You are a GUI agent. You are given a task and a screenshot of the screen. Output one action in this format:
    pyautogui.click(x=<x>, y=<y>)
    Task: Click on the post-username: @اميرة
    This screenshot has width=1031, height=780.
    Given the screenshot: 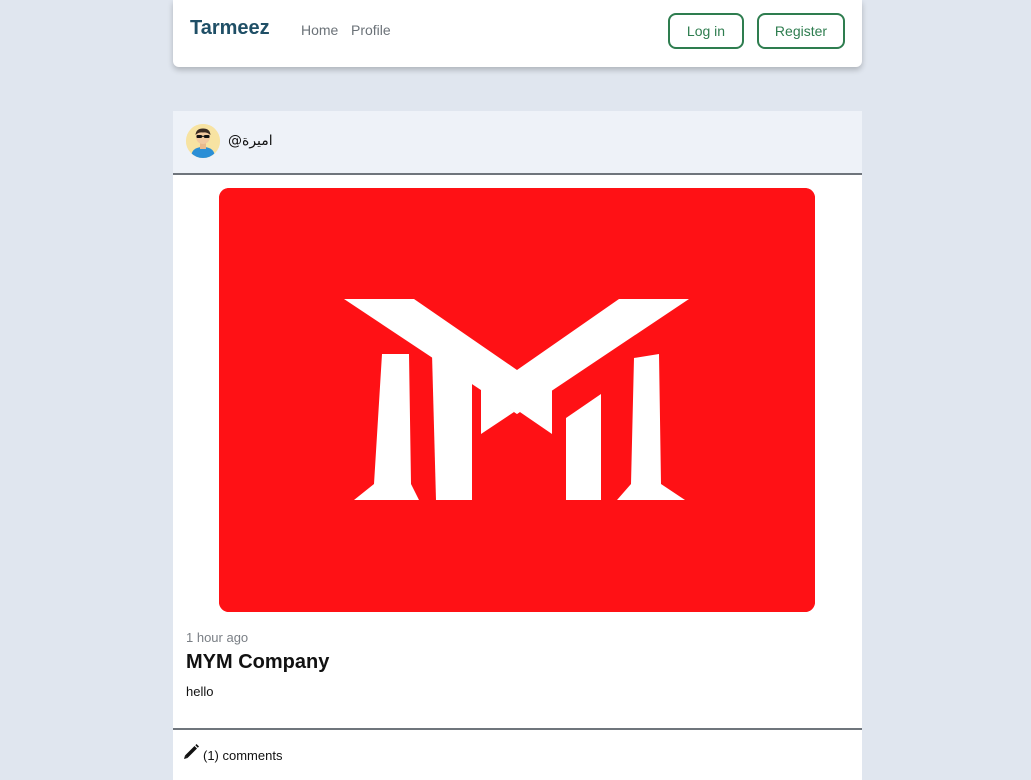 What is the action you would take?
    pyautogui.click(x=250, y=141)
    